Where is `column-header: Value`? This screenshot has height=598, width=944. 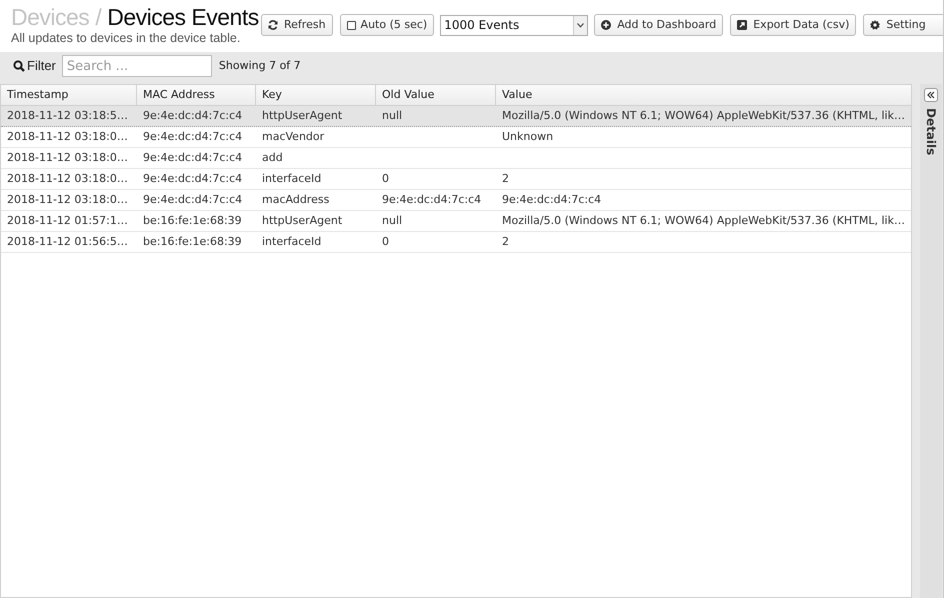
column-header: Value is located at coordinates (703, 95).